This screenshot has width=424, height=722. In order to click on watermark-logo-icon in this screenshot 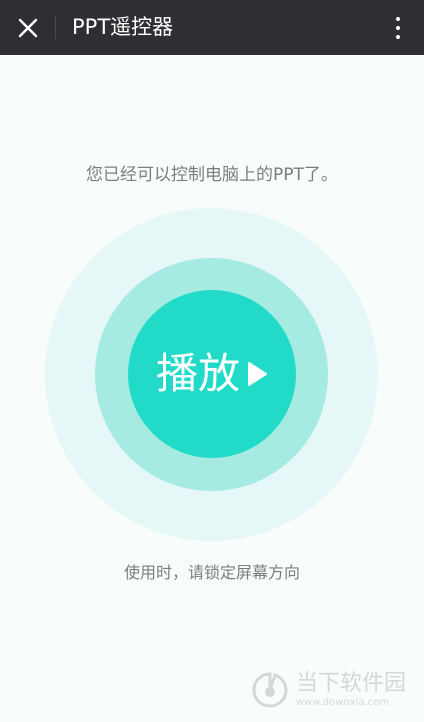, I will do `click(270, 690)`.